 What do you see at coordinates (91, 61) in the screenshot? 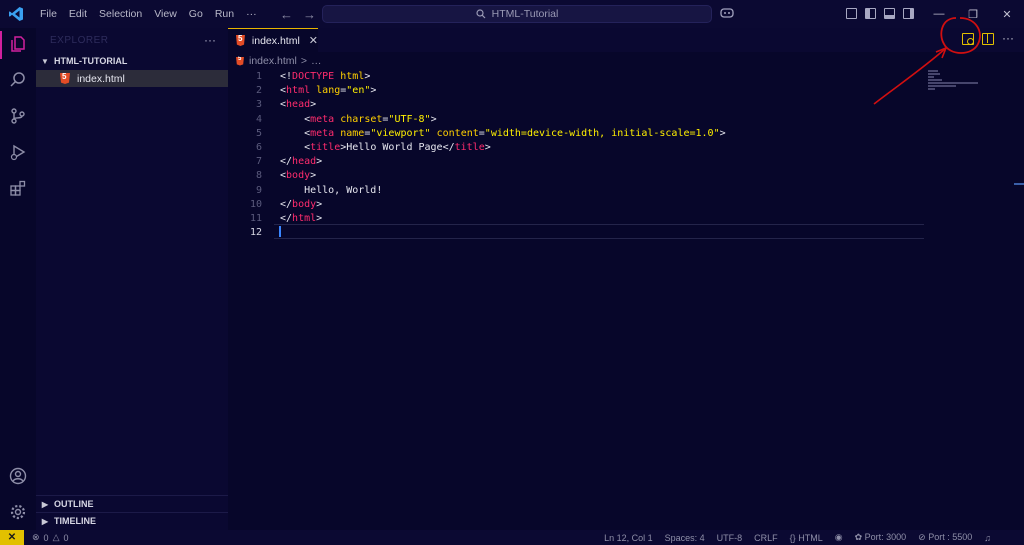
I see `folder-label: HTML-TUTORIAL` at bounding box center [91, 61].